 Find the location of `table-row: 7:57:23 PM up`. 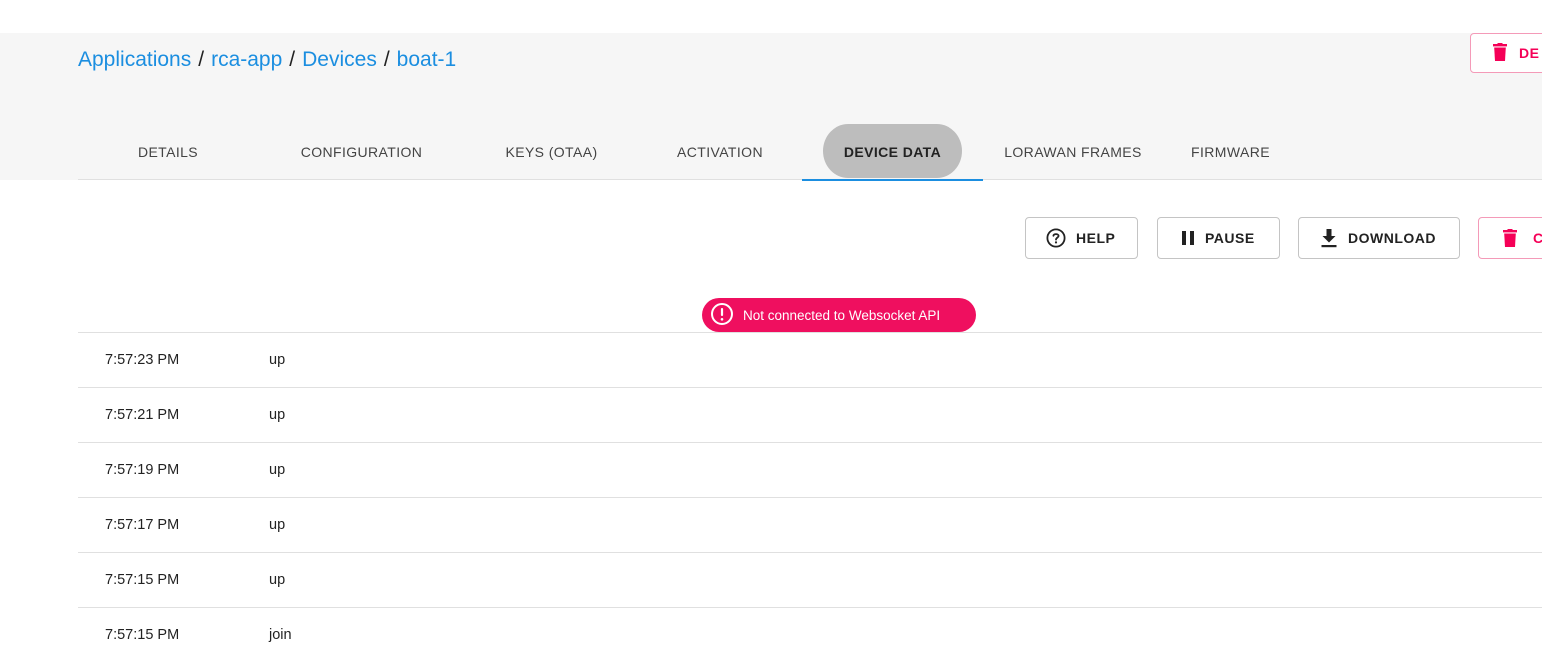

table-row: 7:57:23 PM up is located at coordinates (810, 360).